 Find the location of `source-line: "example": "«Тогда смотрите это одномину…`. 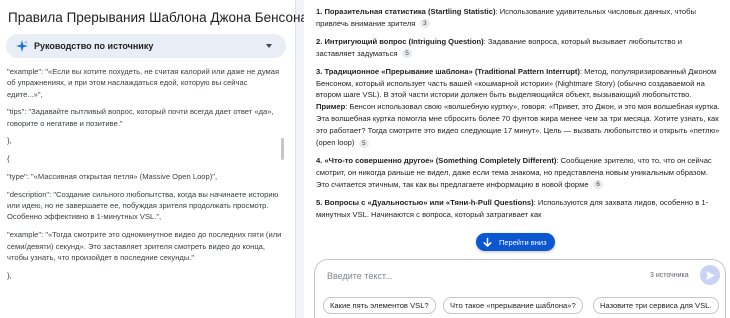

source-line: "example": "«Тогда смотрите это одномину… is located at coordinates (144, 246).